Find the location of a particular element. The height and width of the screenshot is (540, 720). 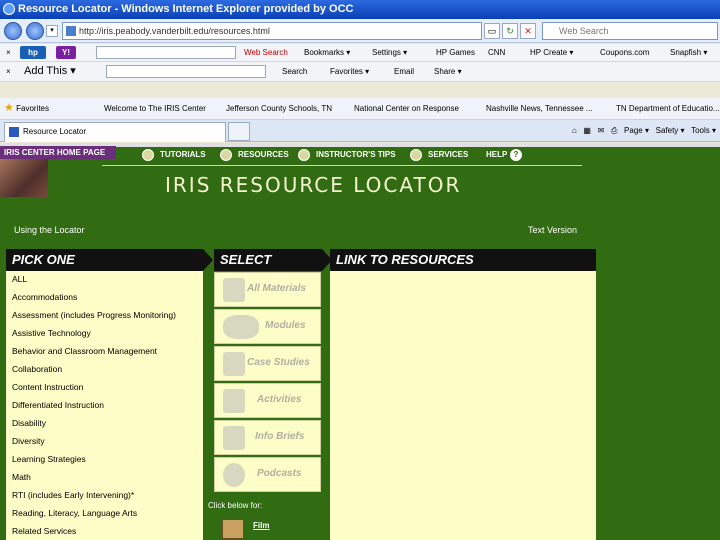

activities-button: Activities is located at coordinates (267, 400).